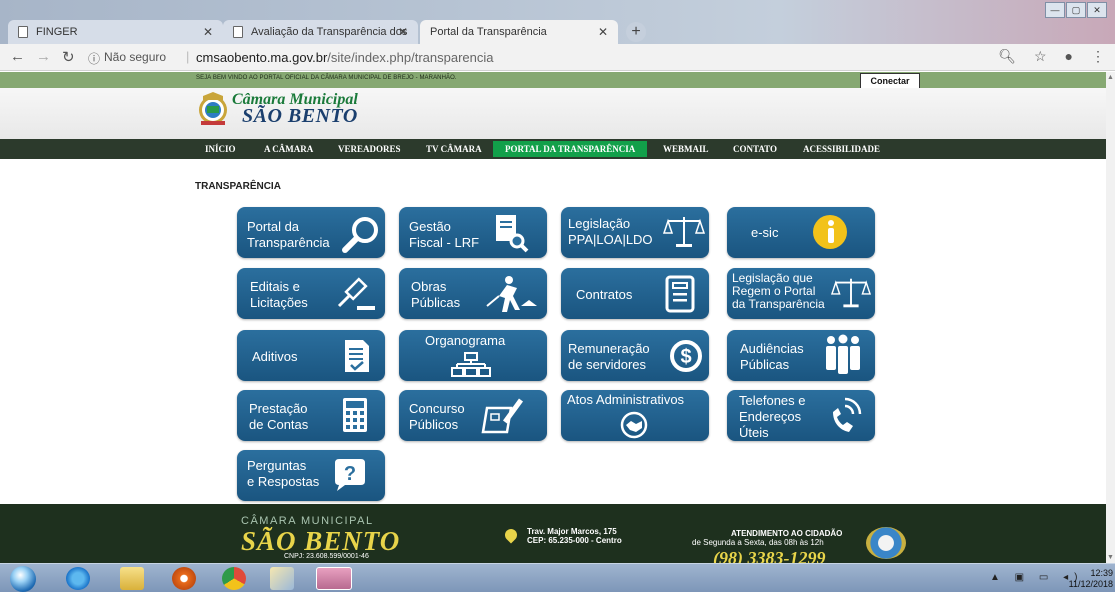  I want to click on file-explorer-icon, so click(132, 578).